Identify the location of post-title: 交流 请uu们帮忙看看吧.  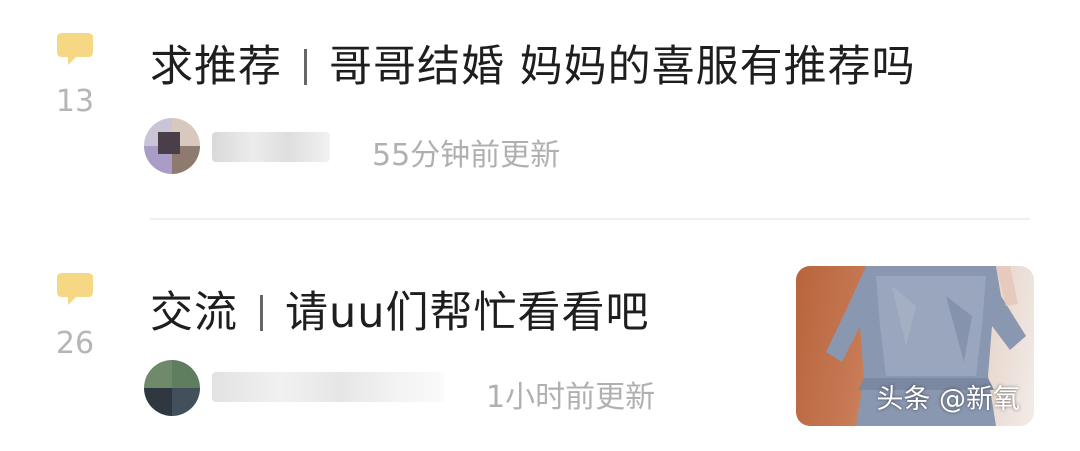
(400, 309).